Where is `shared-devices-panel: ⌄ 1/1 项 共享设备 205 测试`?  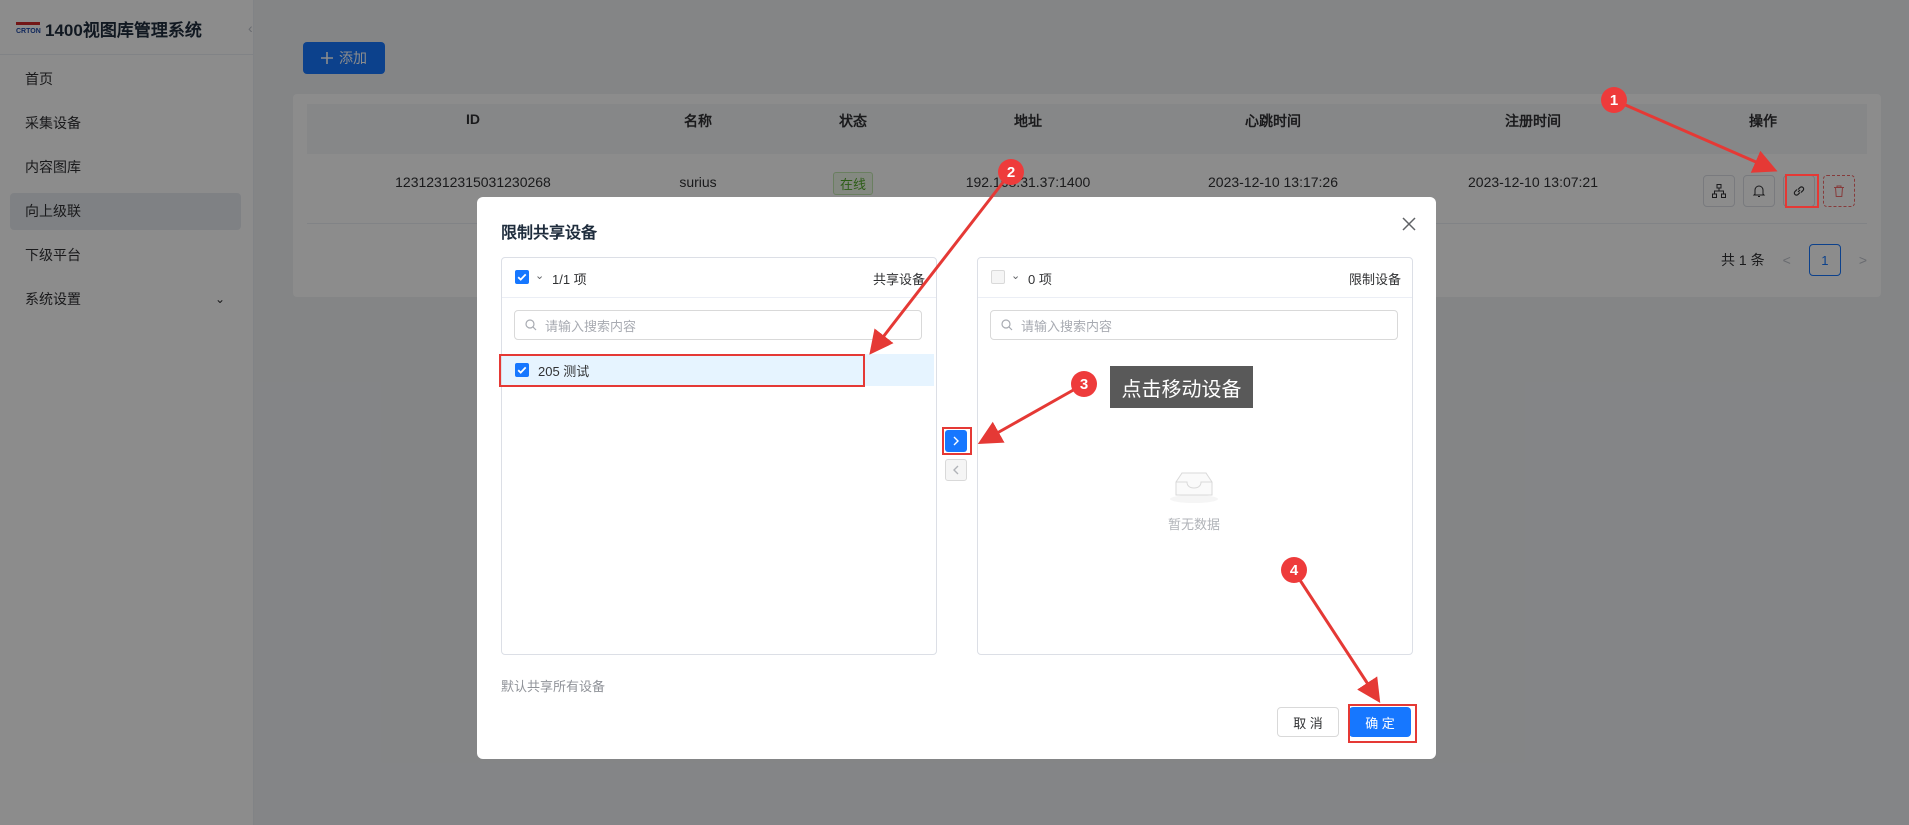 shared-devices-panel: ⌄ 1/1 项 共享设备 205 测试 is located at coordinates (719, 456).